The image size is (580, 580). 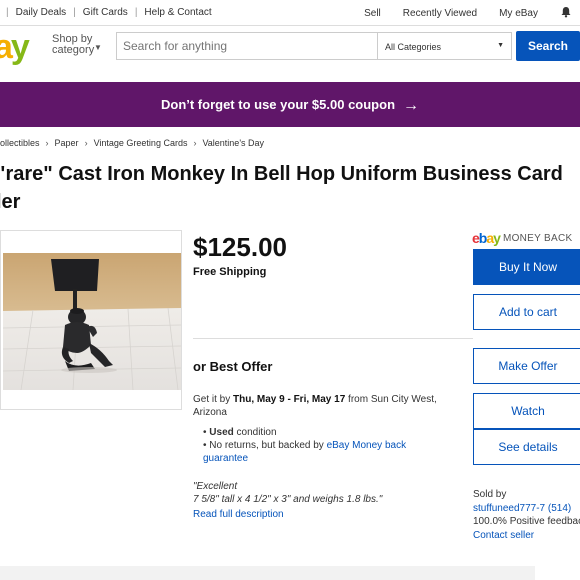 What do you see at coordinates (41, 12) in the screenshot?
I see `nav-daily-deals: Daily Deals` at bounding box center [41, 12].